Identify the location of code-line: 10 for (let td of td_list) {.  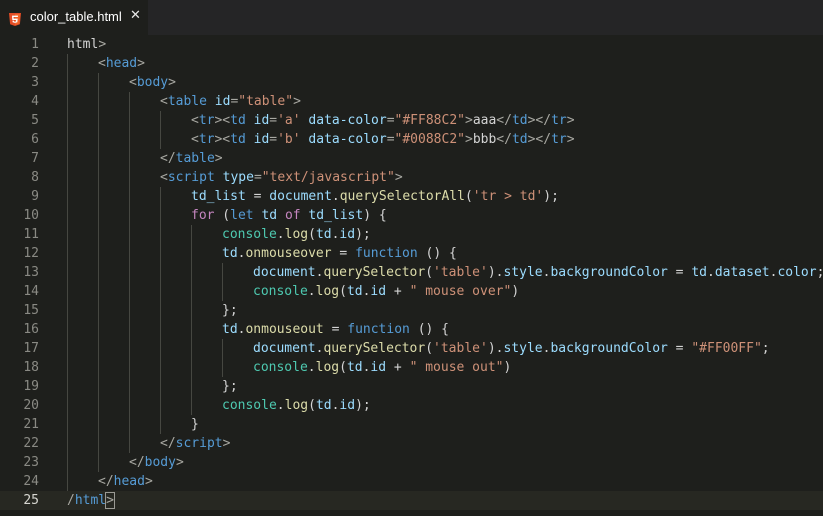
(411, 215).